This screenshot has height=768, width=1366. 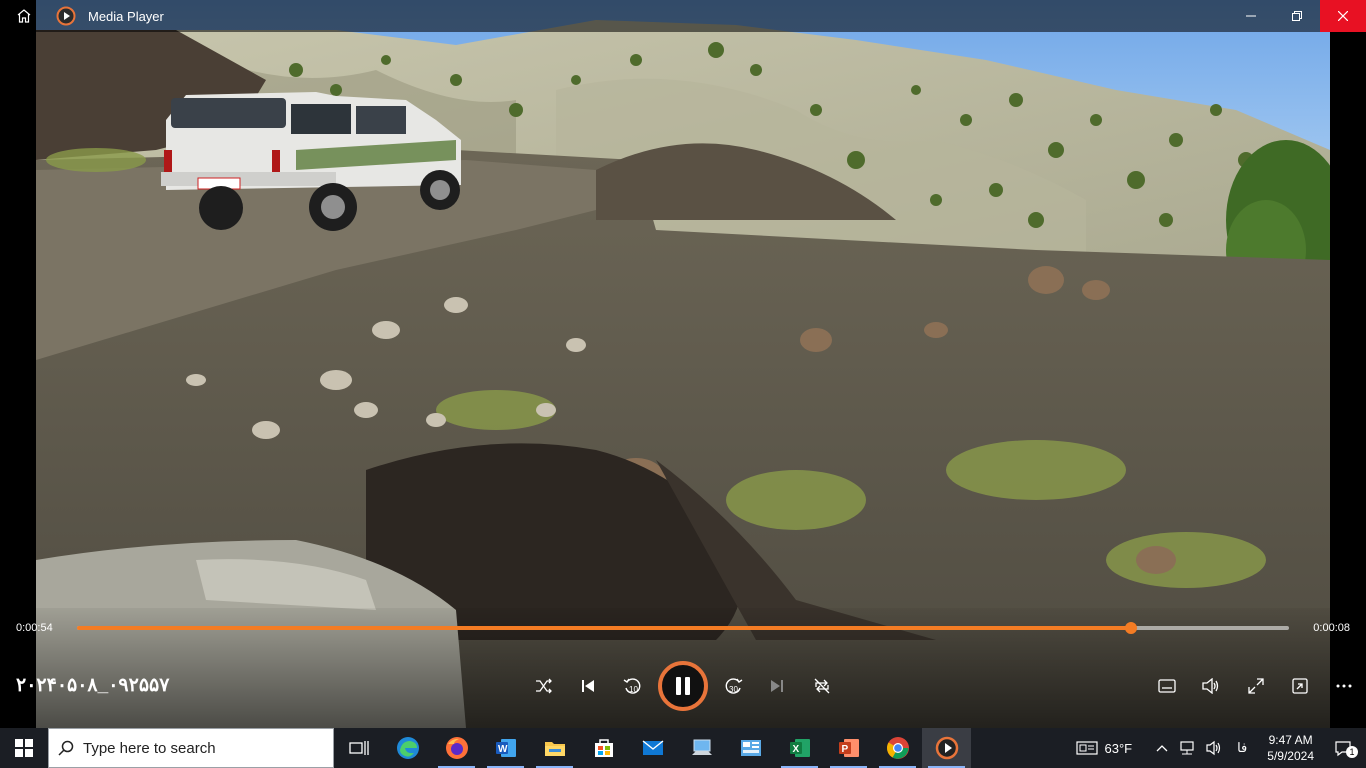 I want to click on computer-icon, so click(x=701, y=747).